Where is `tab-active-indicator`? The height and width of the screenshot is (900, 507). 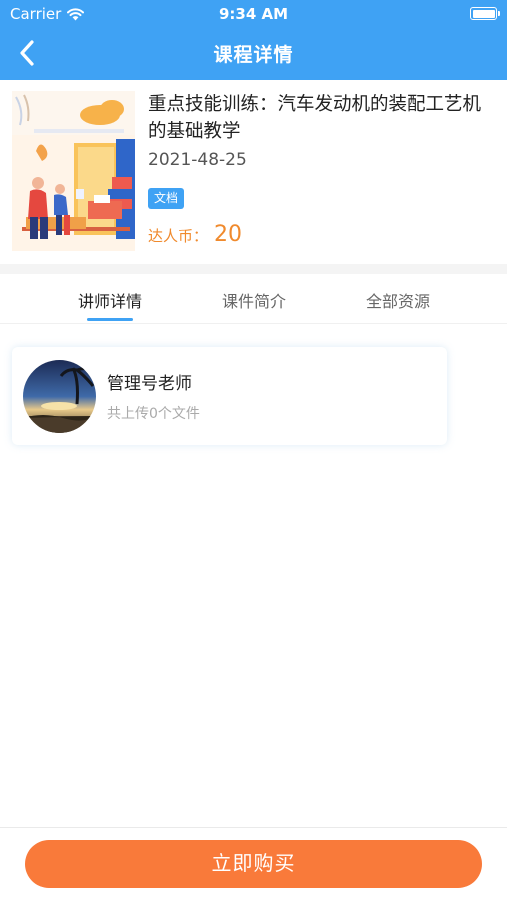
tab-active-indicator is located at coordinates (110, 319).